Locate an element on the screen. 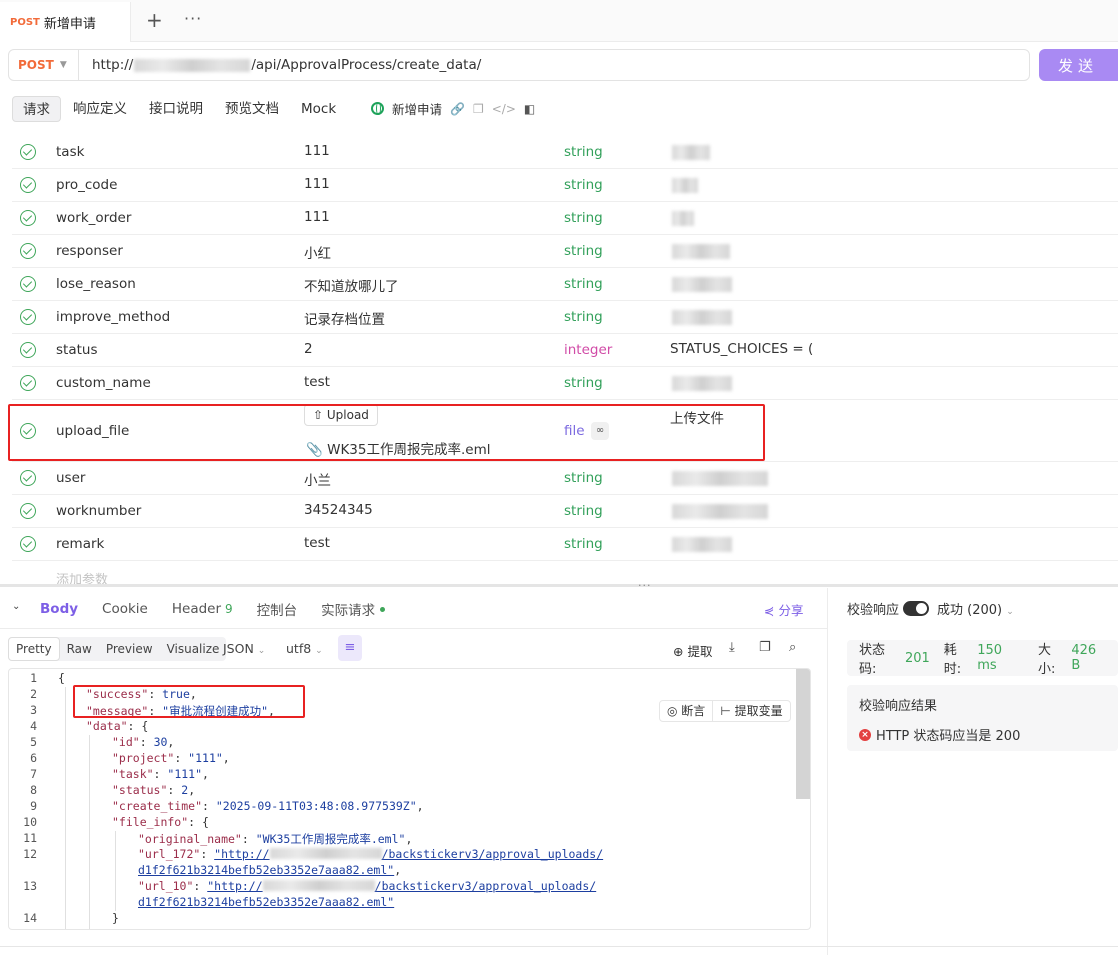  tab-api-doc: 接口说明 is located at coordinates (176, 109).